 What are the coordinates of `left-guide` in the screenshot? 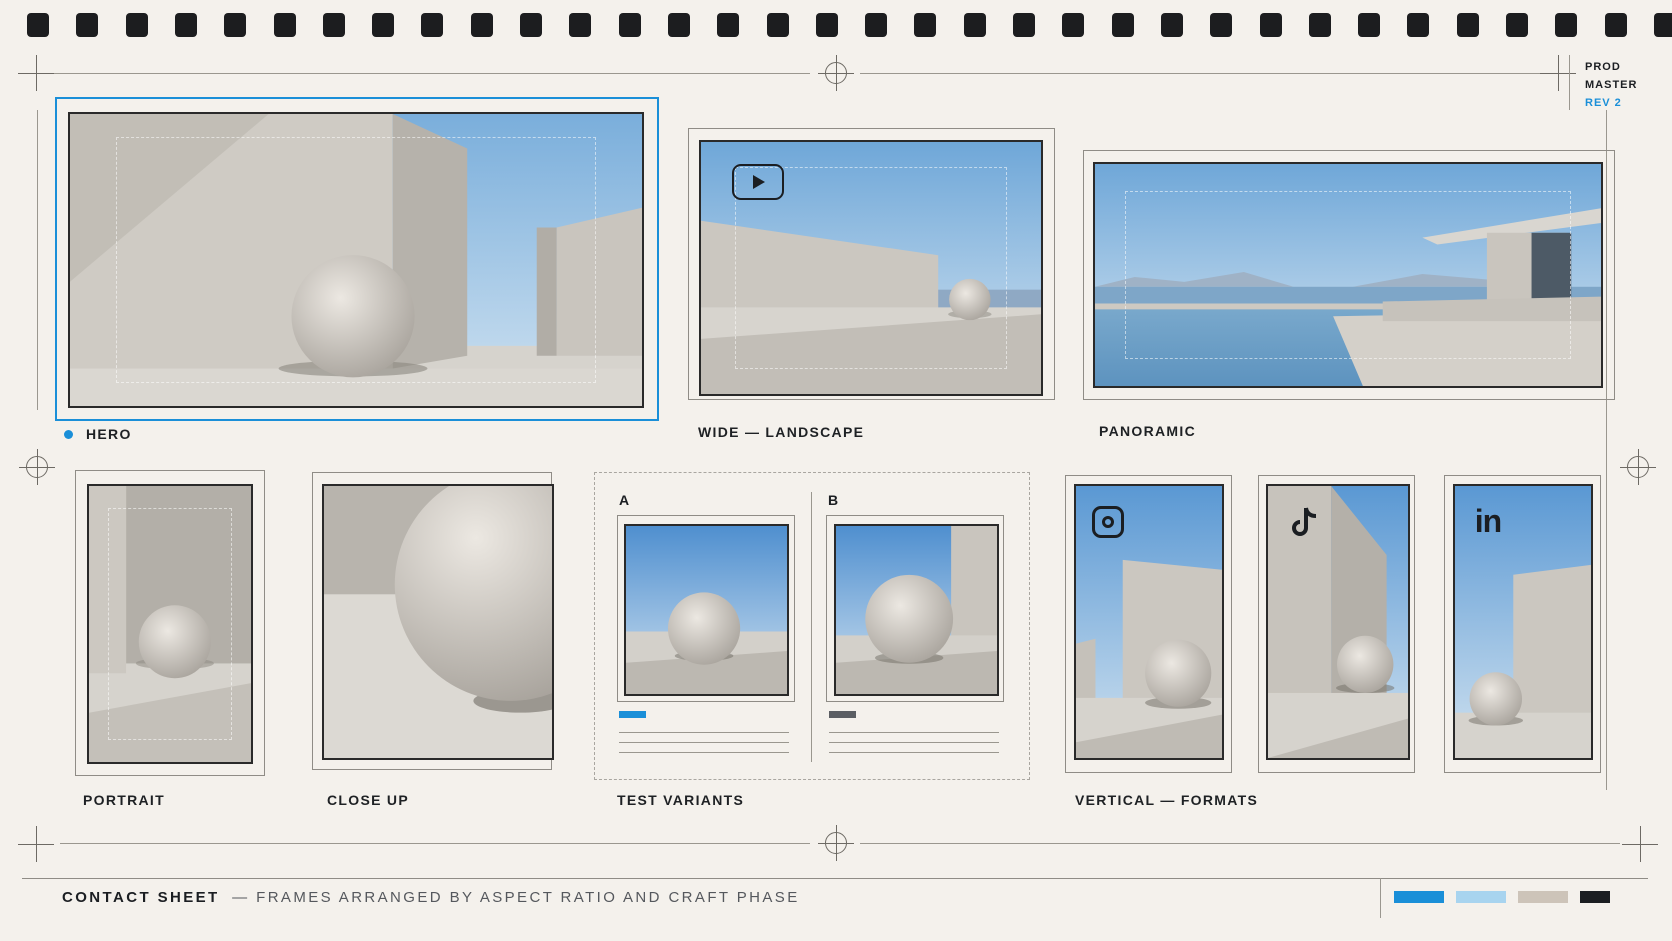 It's located at (37, 260).